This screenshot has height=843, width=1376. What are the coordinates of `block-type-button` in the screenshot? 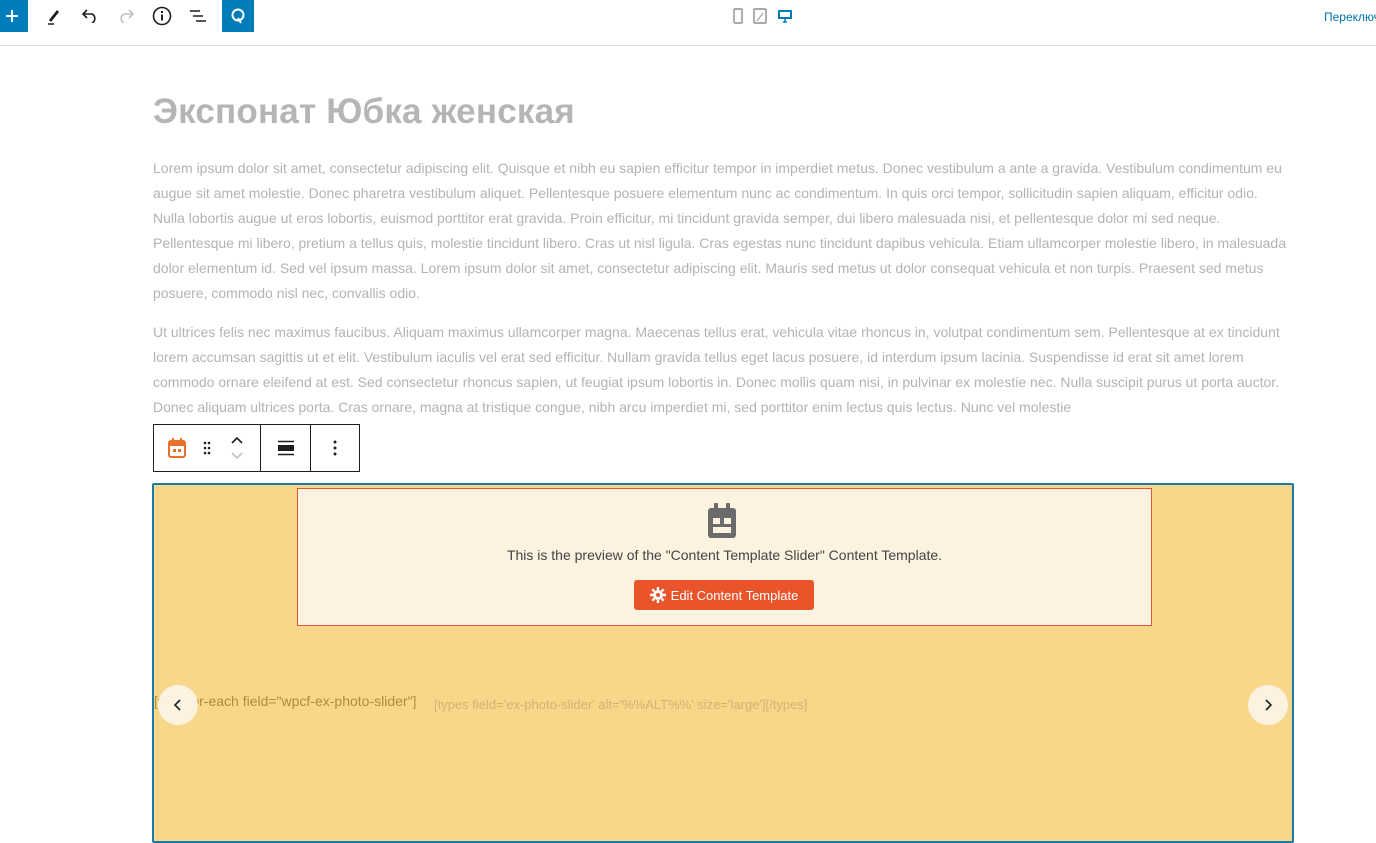 It's located at (177, 448).